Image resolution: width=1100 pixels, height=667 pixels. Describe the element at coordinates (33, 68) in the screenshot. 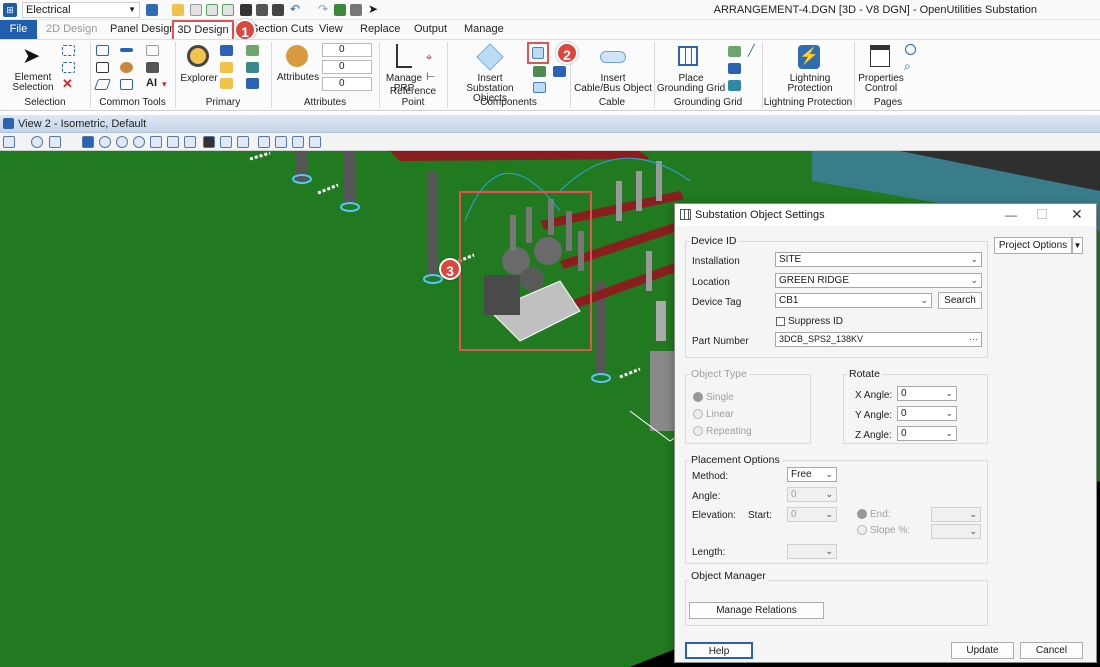

I see `element-selection-button: ➤ Element Selection` at that location.